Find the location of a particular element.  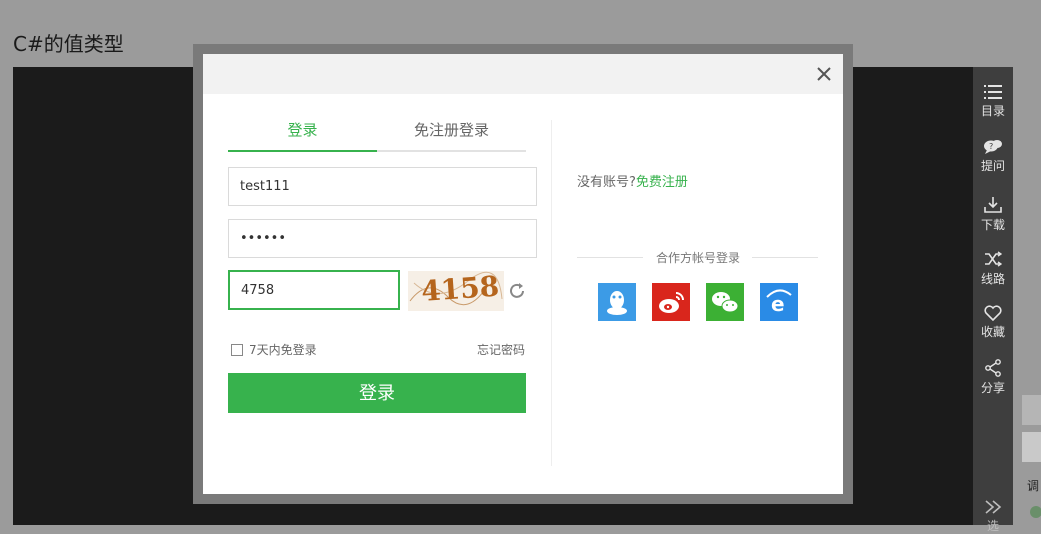

sidebar-item-label: 收藏 is located at coordinates (992, 332).